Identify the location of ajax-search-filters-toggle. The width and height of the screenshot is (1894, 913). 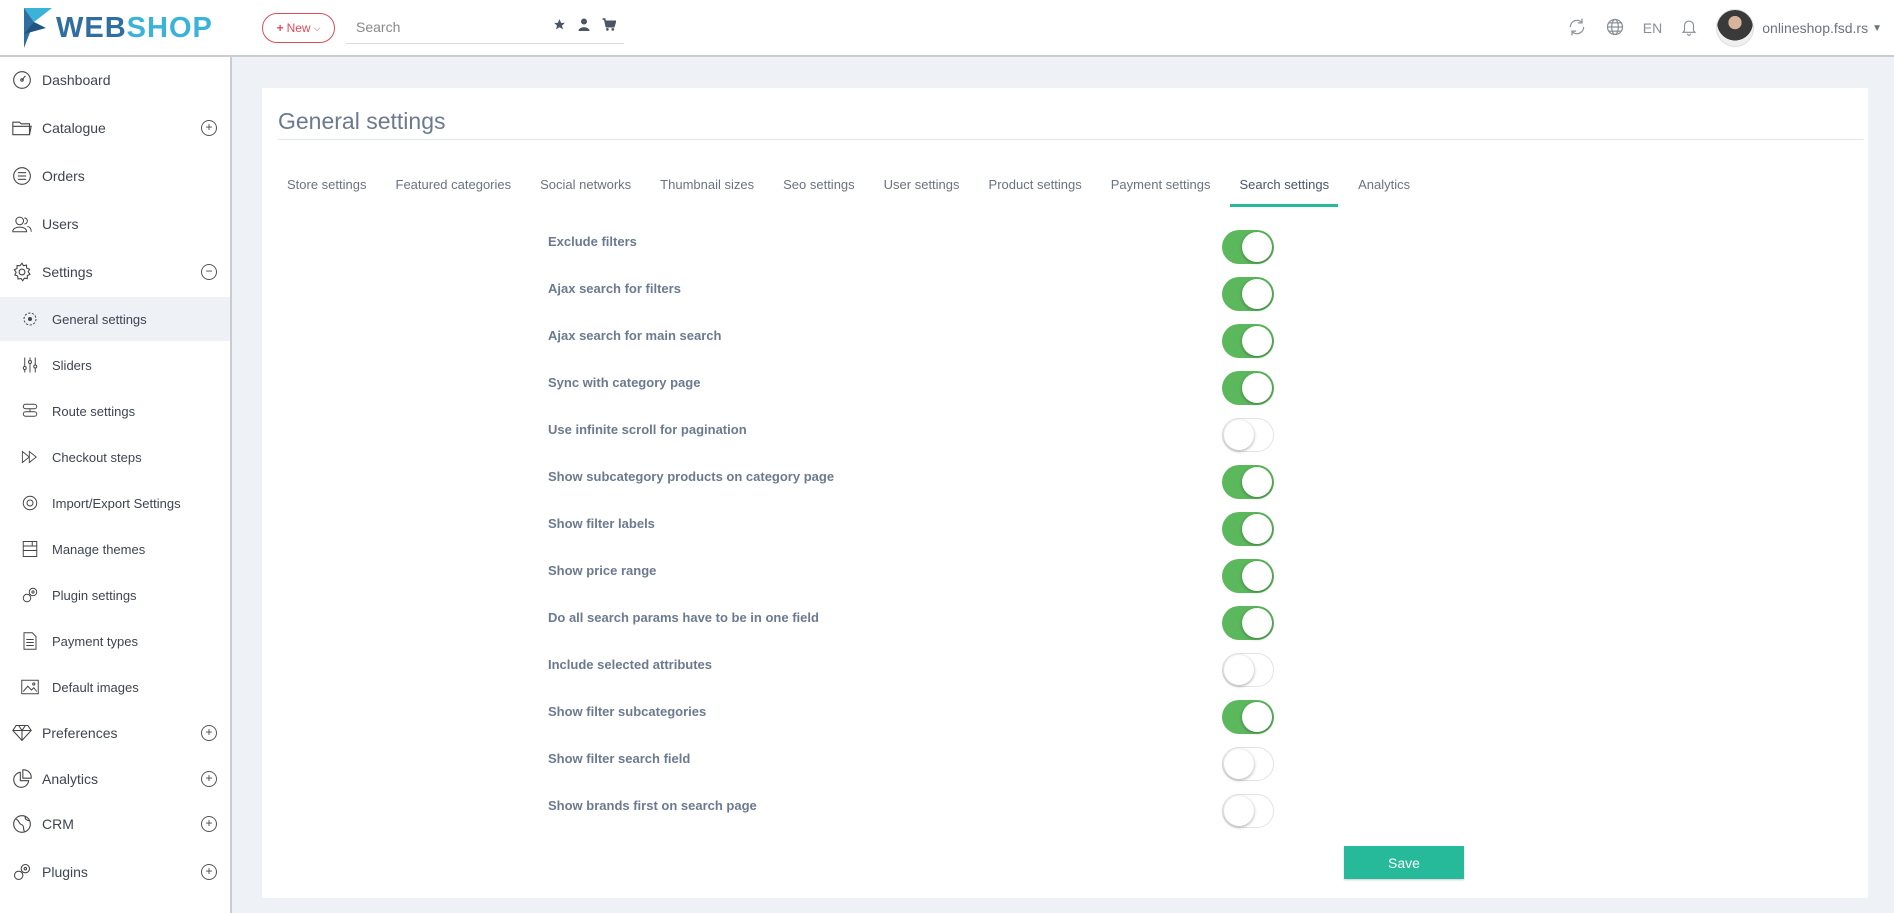
(1248, 294).